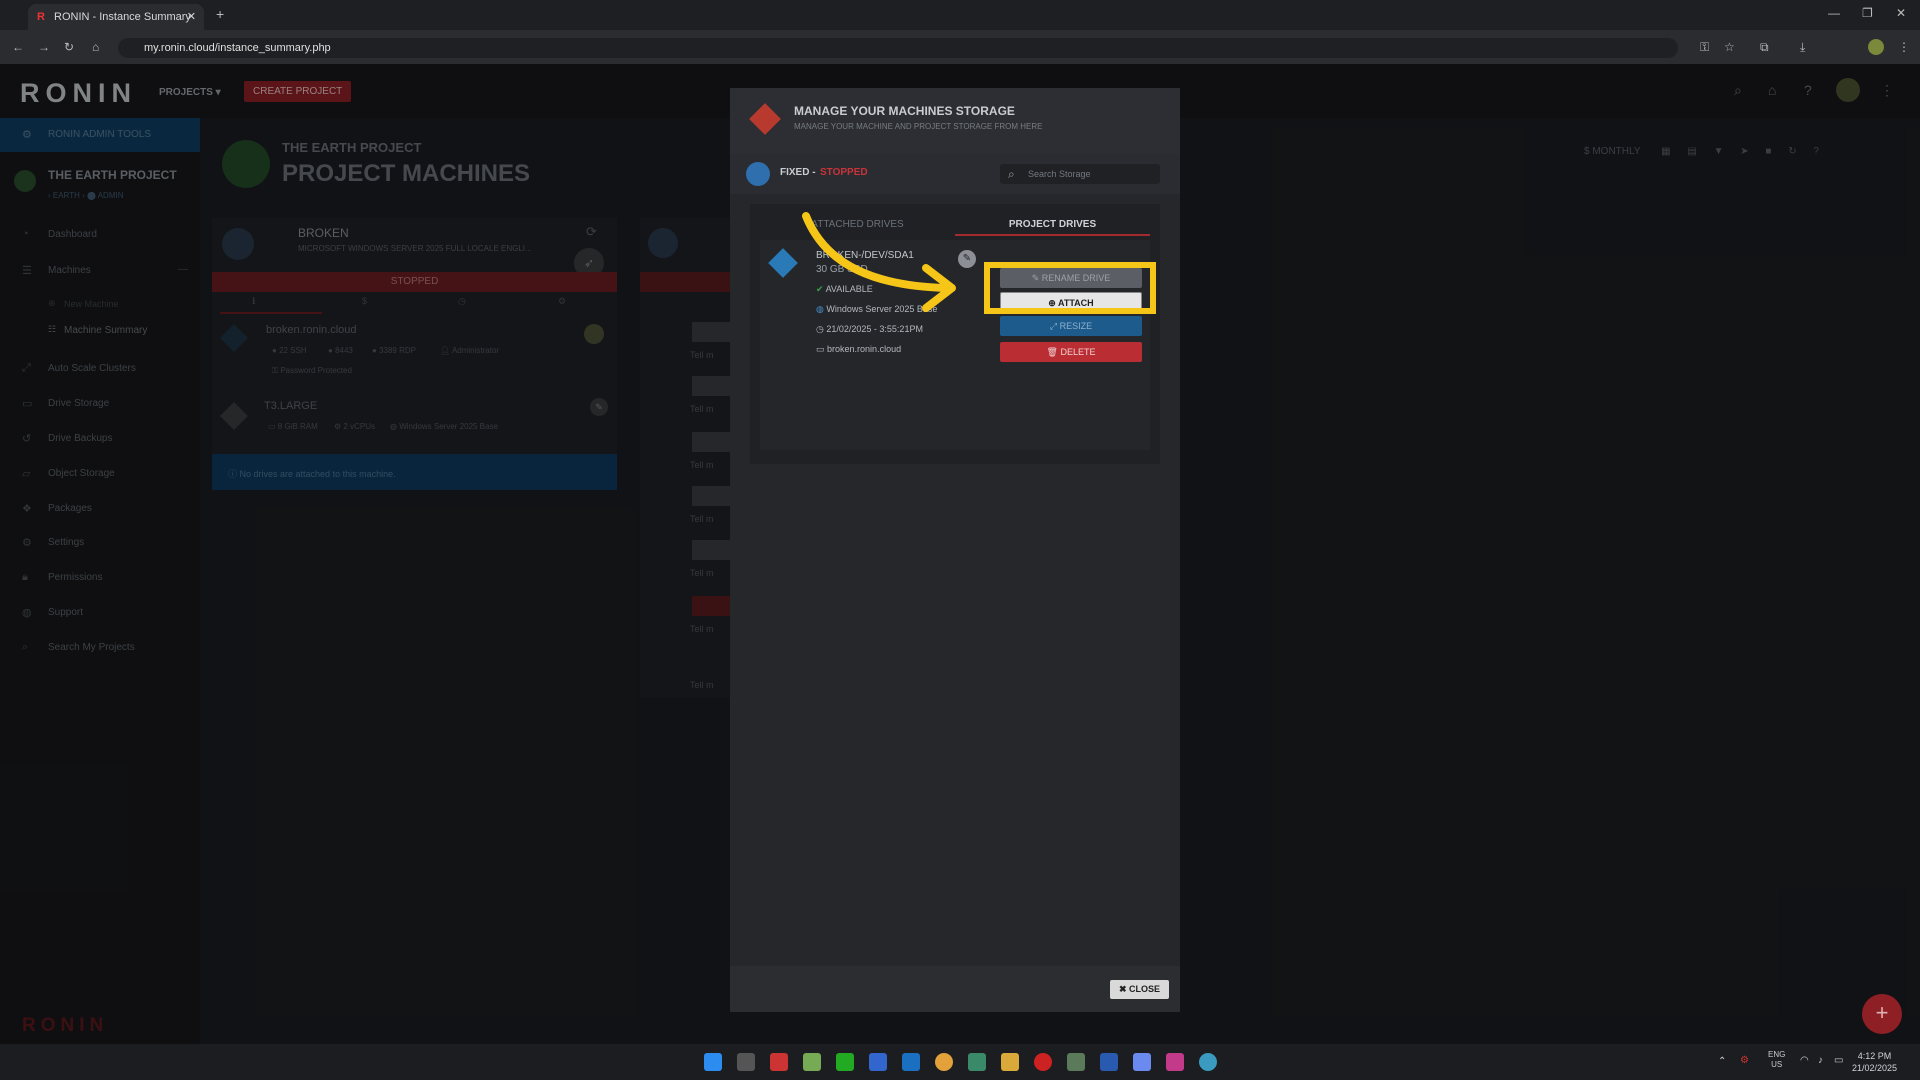  What do you see at coordinates (1744, 1060) in the screenshot?
I see `tray-app-icon: ⚙` at bounding box center [1744, 1060].